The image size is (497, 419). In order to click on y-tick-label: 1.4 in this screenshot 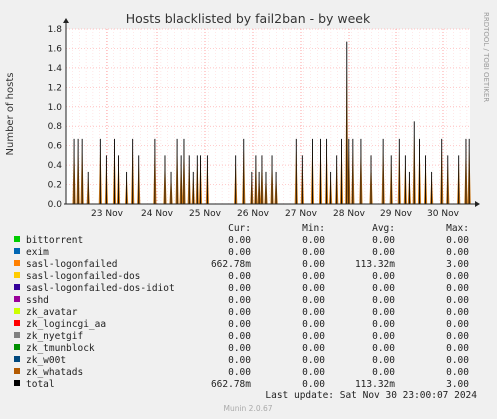, I will do `click(55, 69)`.